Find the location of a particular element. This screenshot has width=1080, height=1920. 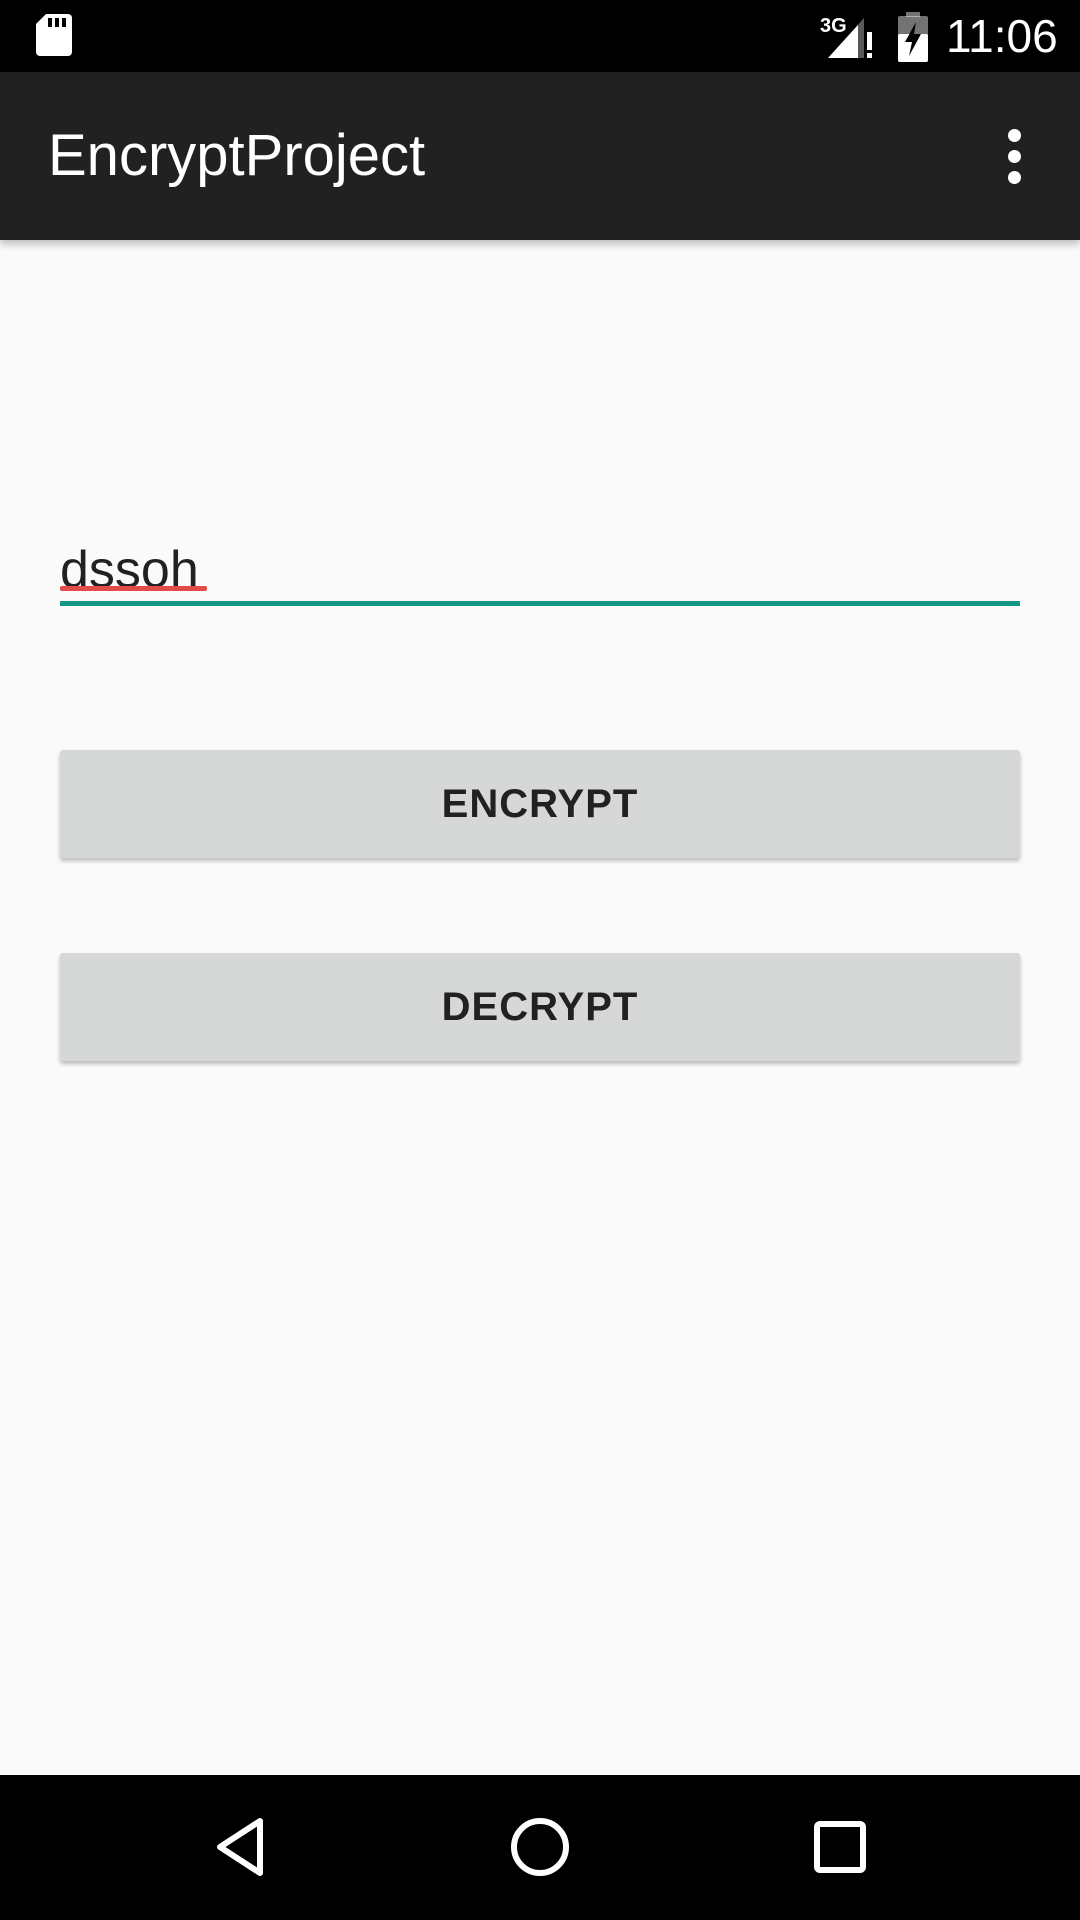

decrypt-button: DECRYPT is located at coordinates (540, 1007).